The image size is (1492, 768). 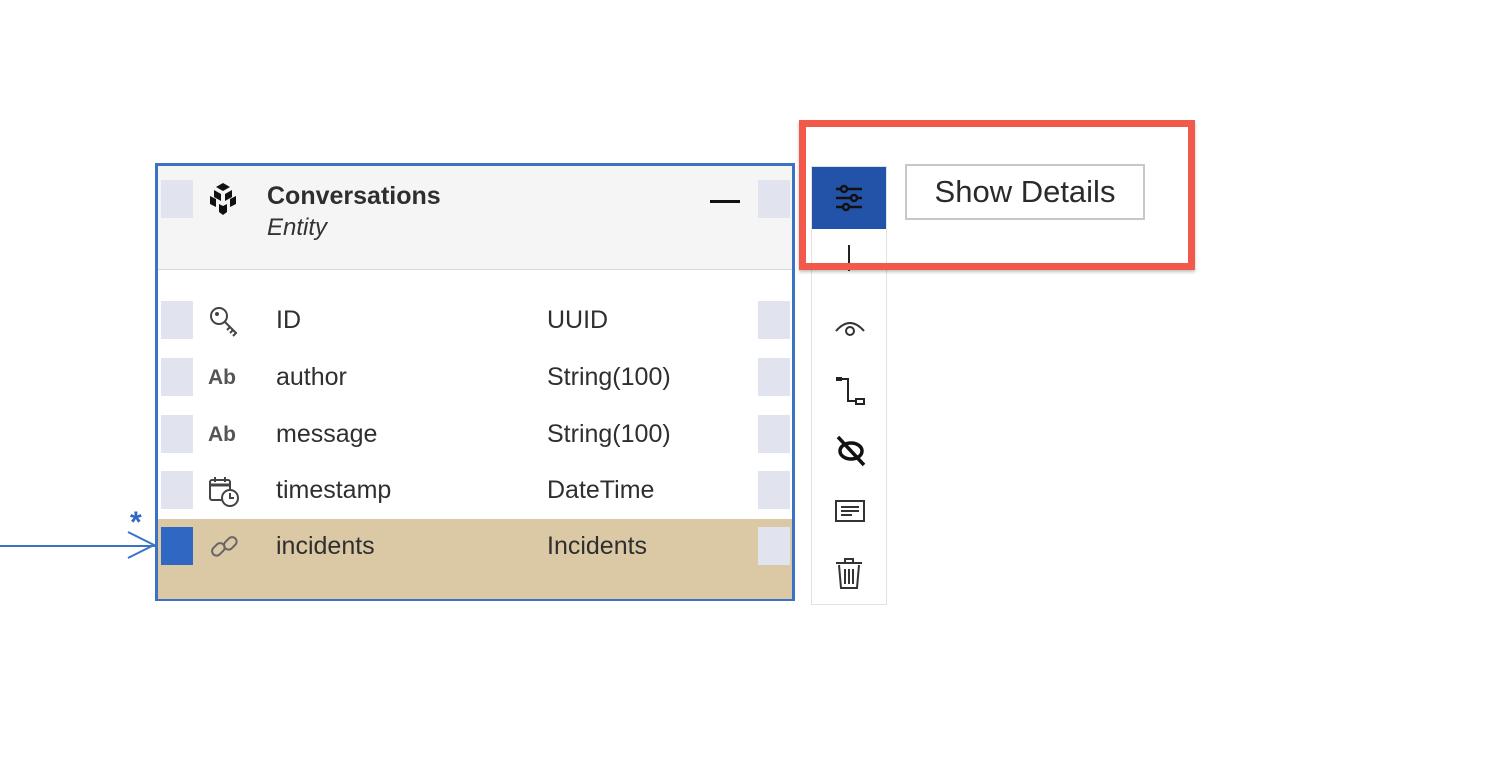 I want to click on link-icon, so click(x=224, y=546).